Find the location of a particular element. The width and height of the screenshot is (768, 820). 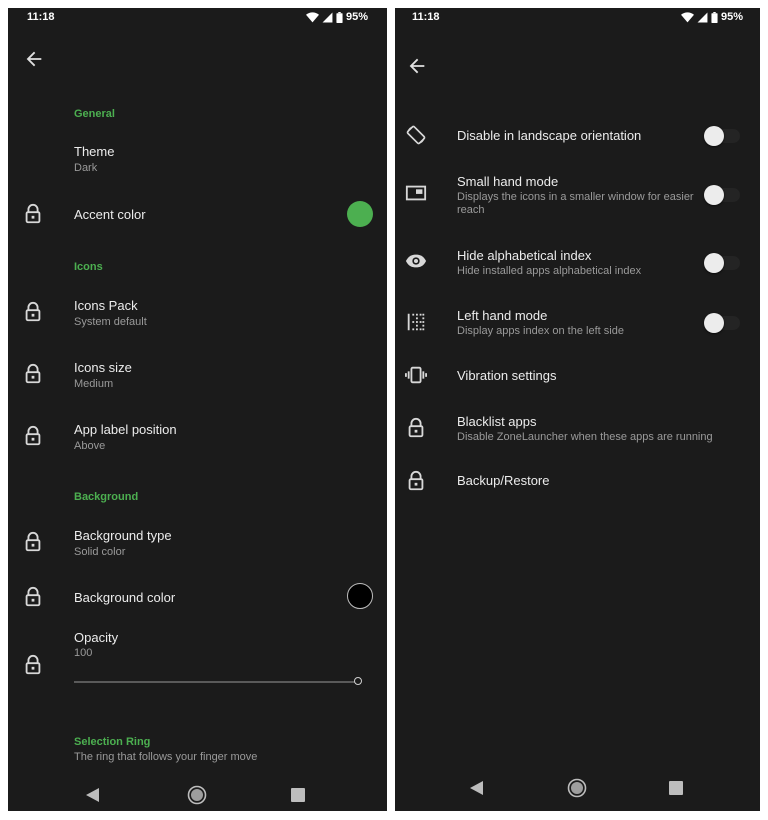

pref-title: Accent color is located at coordinates (110, 214).